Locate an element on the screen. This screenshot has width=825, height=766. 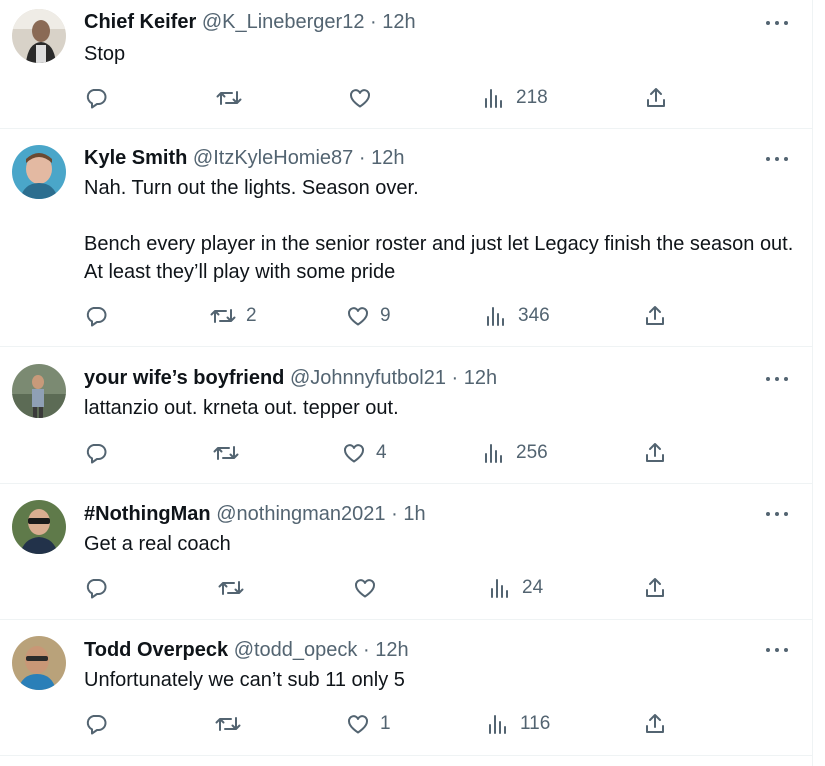
retweet-count: 2 is located at coordinates (251, 315).